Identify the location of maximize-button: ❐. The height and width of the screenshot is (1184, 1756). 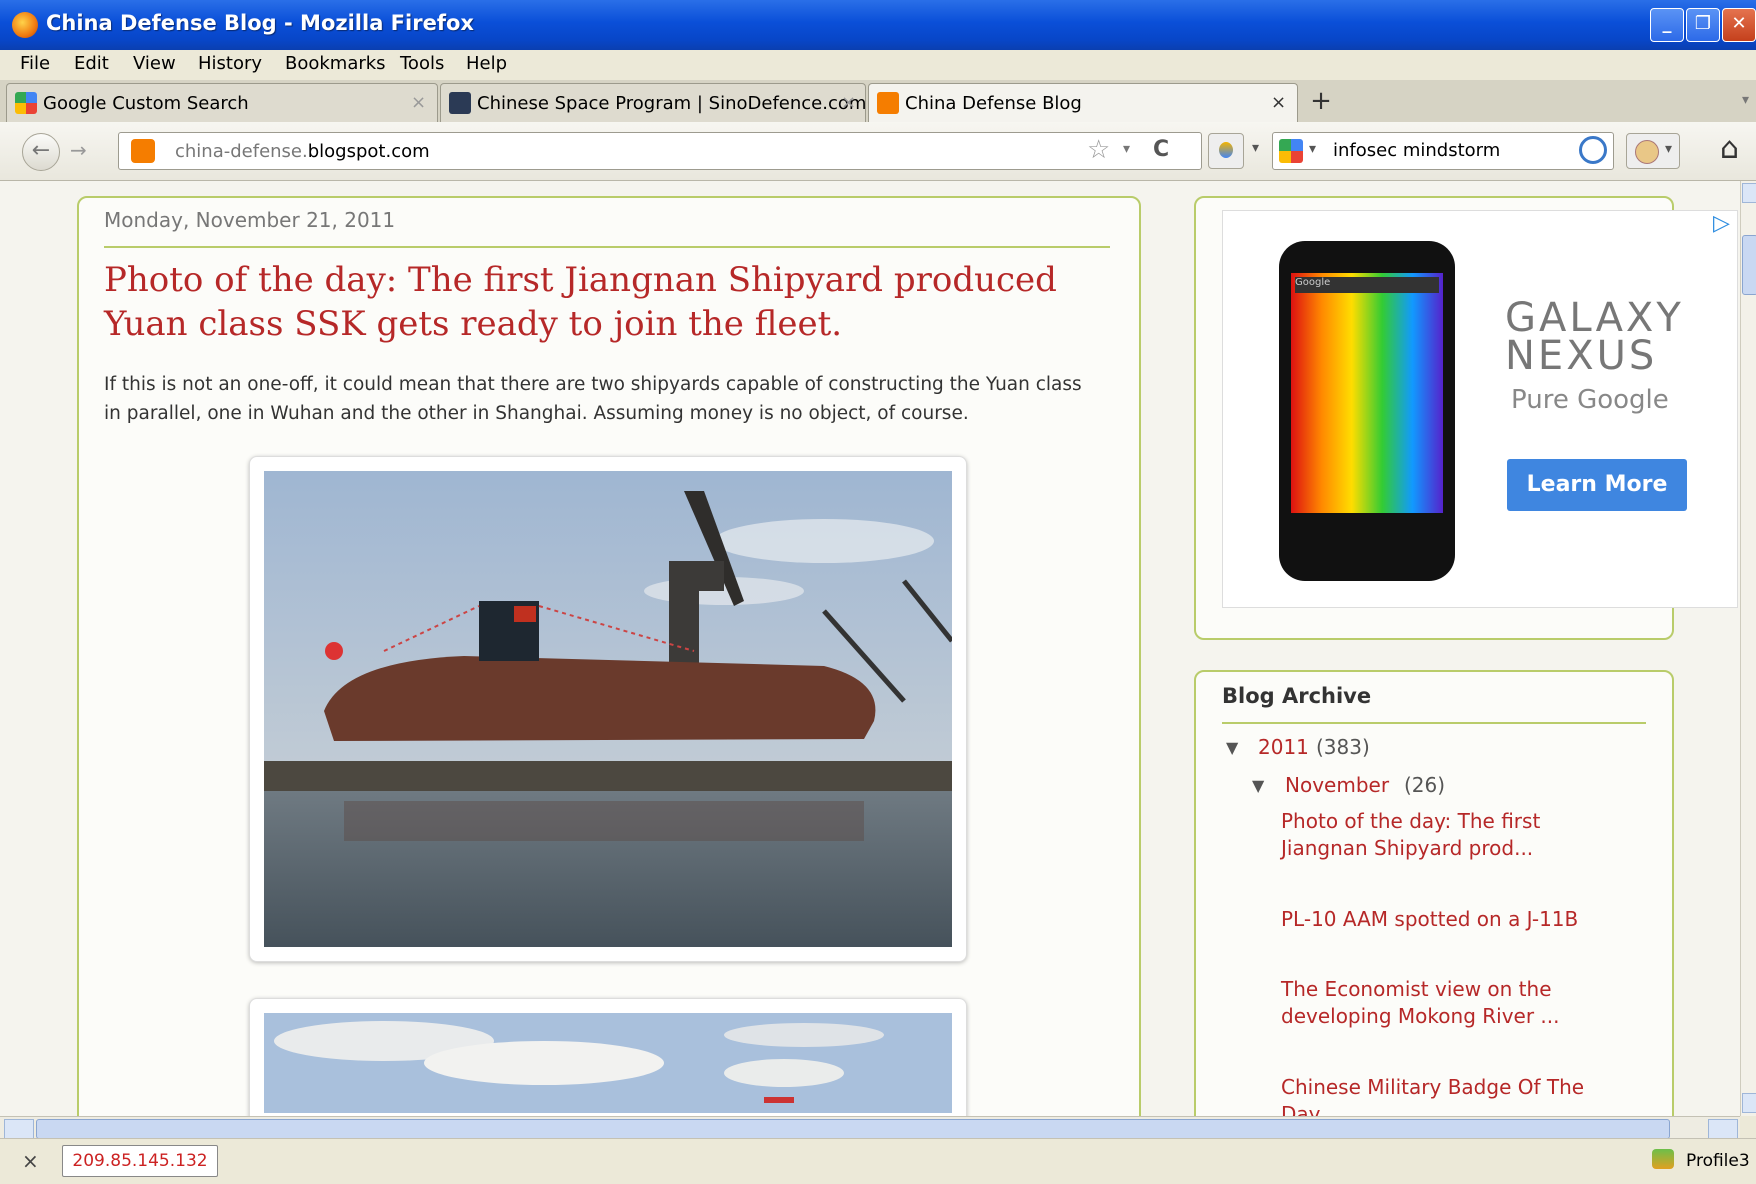
(1703, 25).